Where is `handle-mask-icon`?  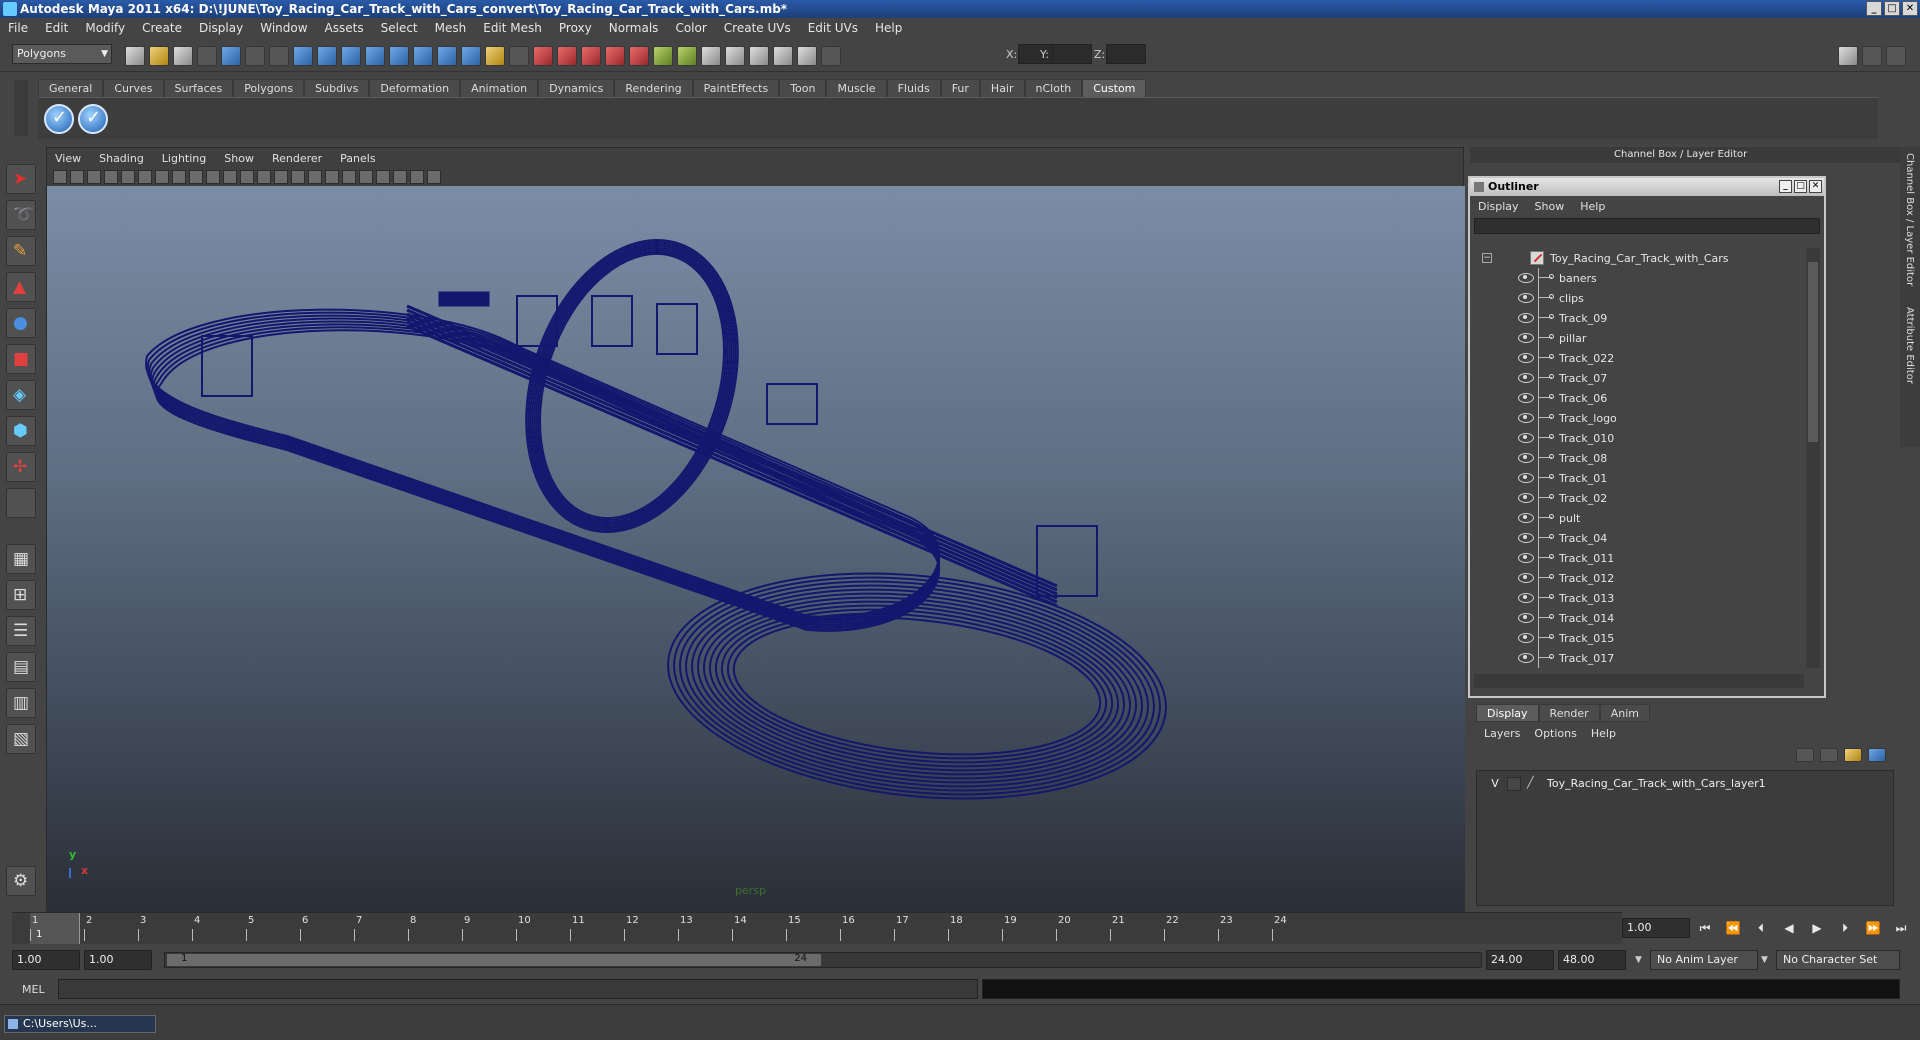
handle-mask-icon is located at coordinates (303, 56).